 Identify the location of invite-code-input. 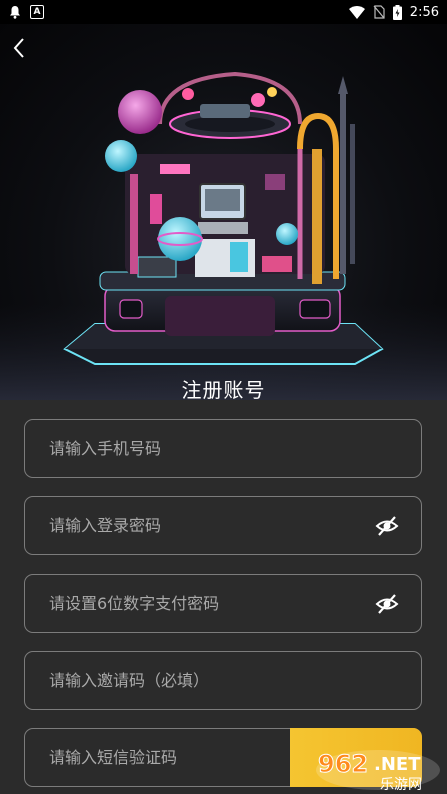
(223, 680).